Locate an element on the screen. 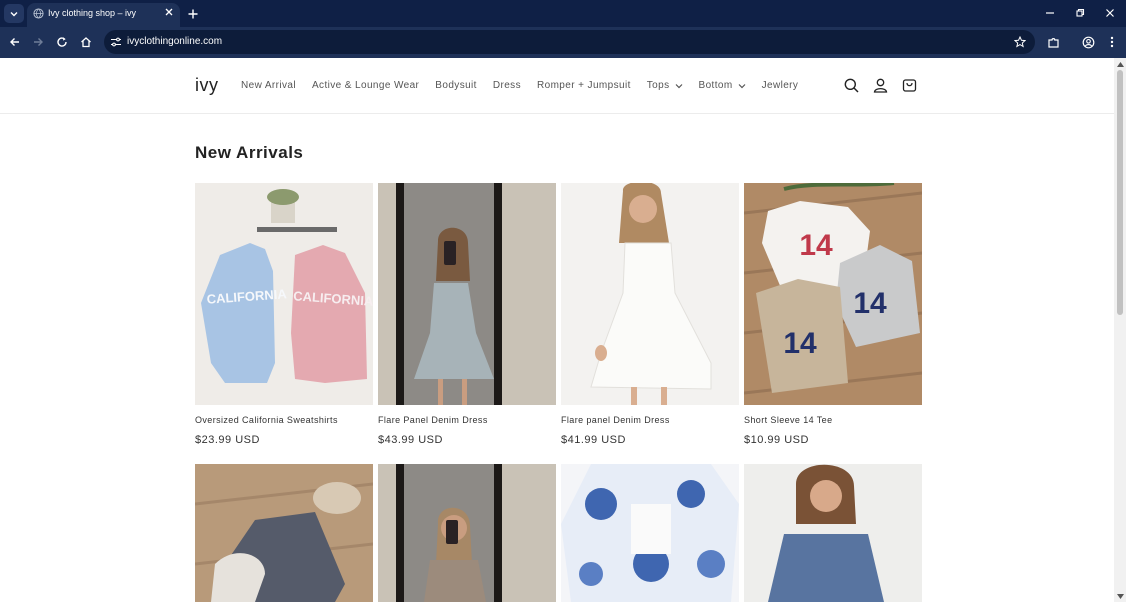  nav-label: Jewlery is located at coordinates (780, 85).